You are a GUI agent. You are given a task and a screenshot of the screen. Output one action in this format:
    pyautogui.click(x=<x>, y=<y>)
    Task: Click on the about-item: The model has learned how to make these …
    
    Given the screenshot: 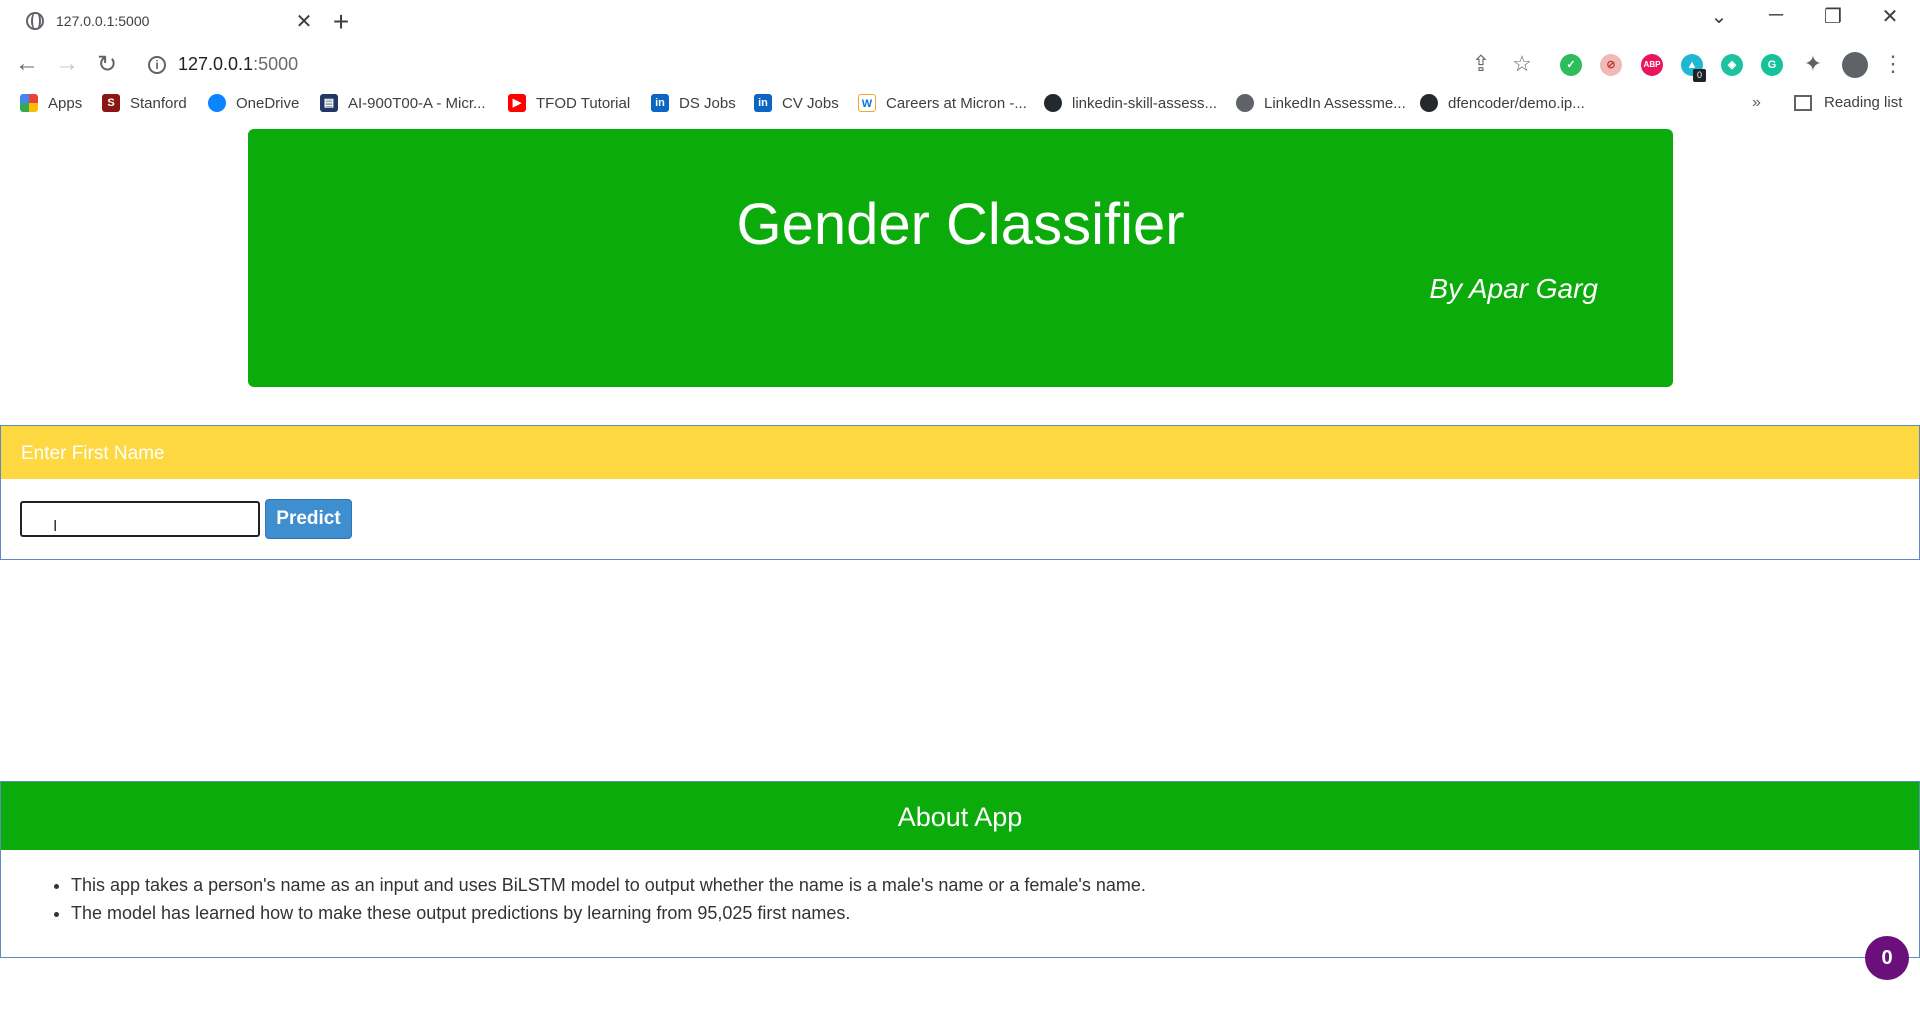 What is the action you would take?
    pyautogui.click(x=995, y=913)
    